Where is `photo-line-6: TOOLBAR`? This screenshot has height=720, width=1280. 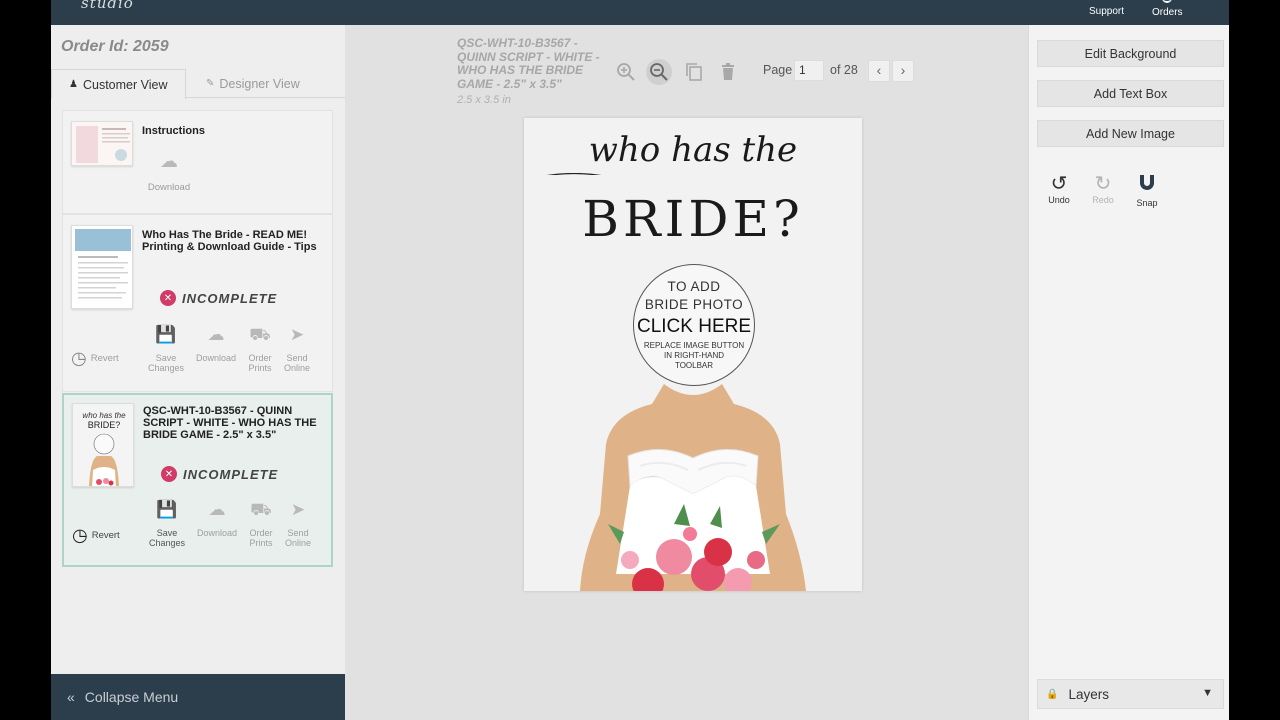 photo-line-6: TOOLBAR is located at coordinates (694, 365).